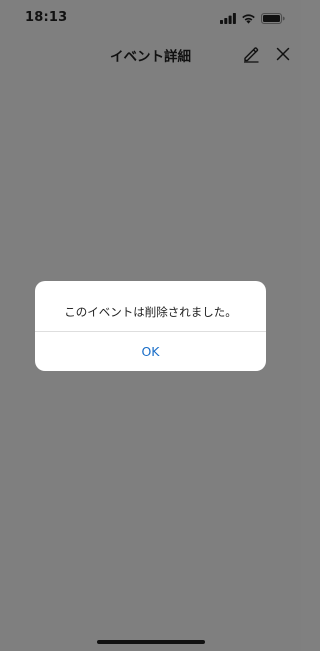 The width and height of the screenshot is (320, 651). Describe the element at coordinates (46, 17) in the screenshot. I see `status-time: 18:13` at that location.